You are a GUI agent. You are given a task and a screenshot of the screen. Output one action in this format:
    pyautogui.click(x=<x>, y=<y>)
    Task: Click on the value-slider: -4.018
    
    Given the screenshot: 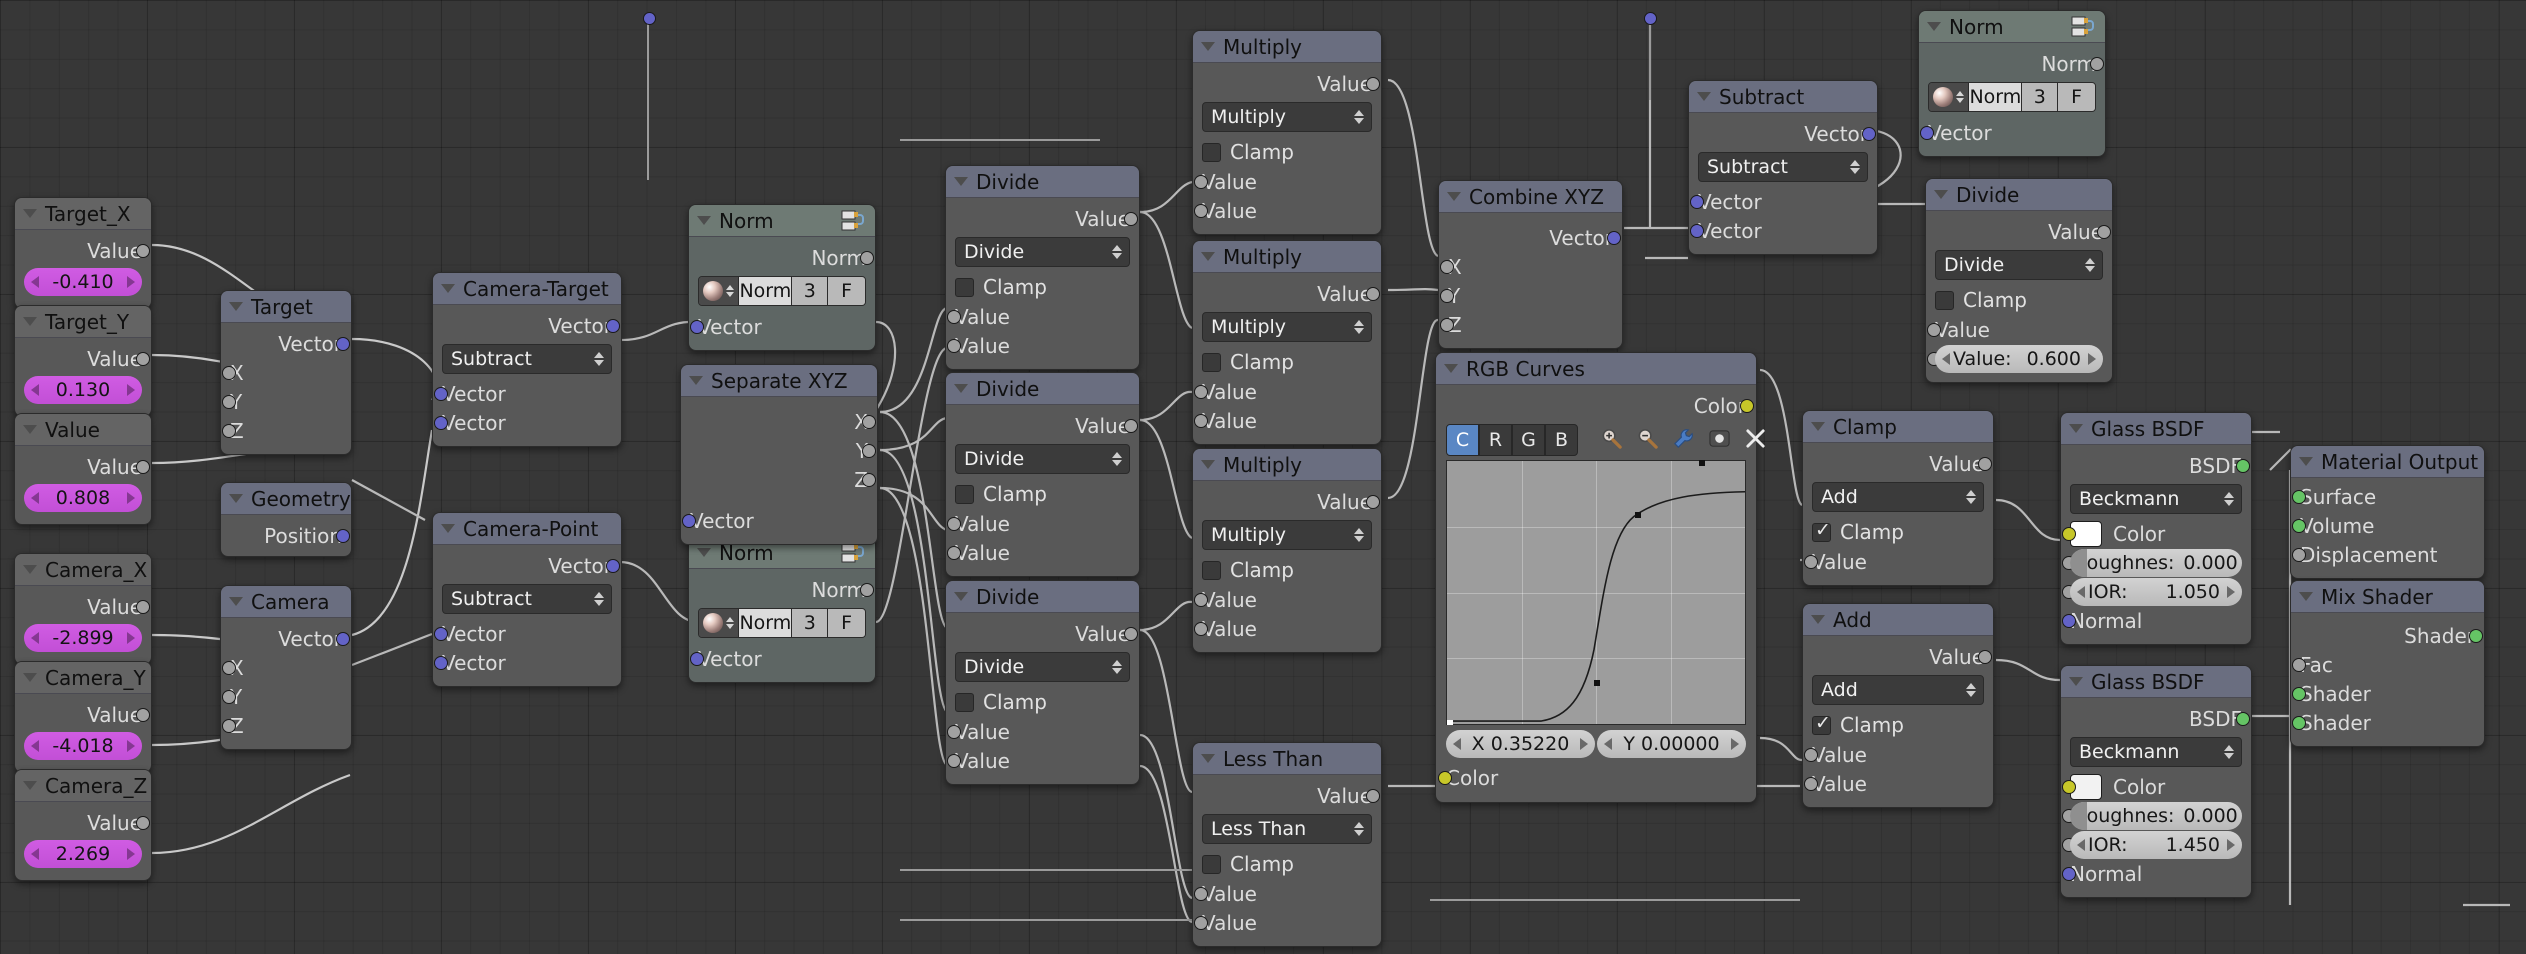 What is the action you would take?
    pyautogui.click(x=83, y=746)
    